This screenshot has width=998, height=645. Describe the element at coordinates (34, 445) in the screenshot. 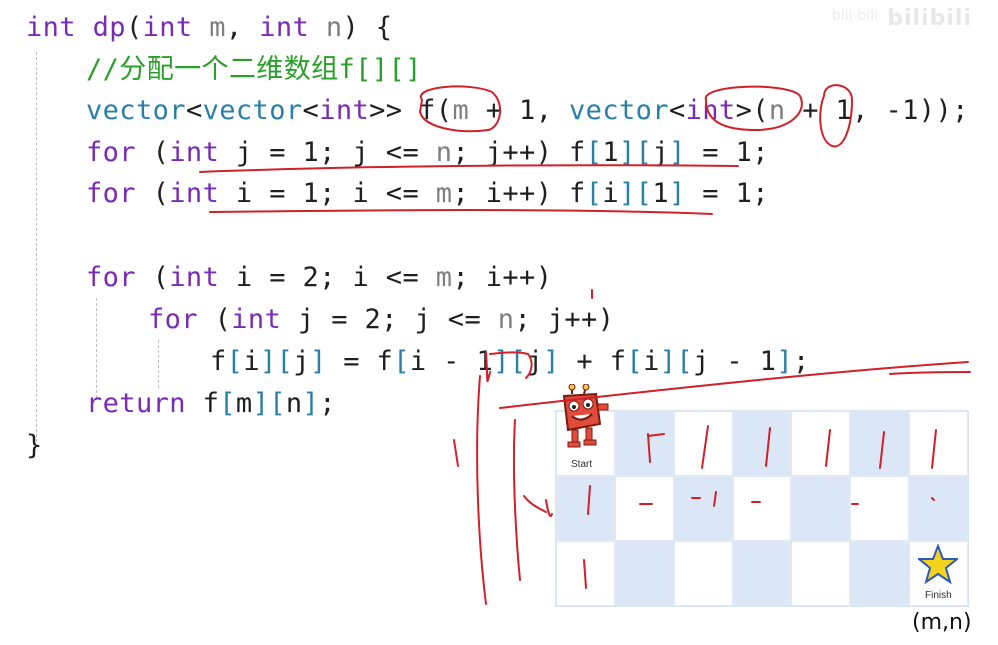

I see `code-line-10: }` at that location.